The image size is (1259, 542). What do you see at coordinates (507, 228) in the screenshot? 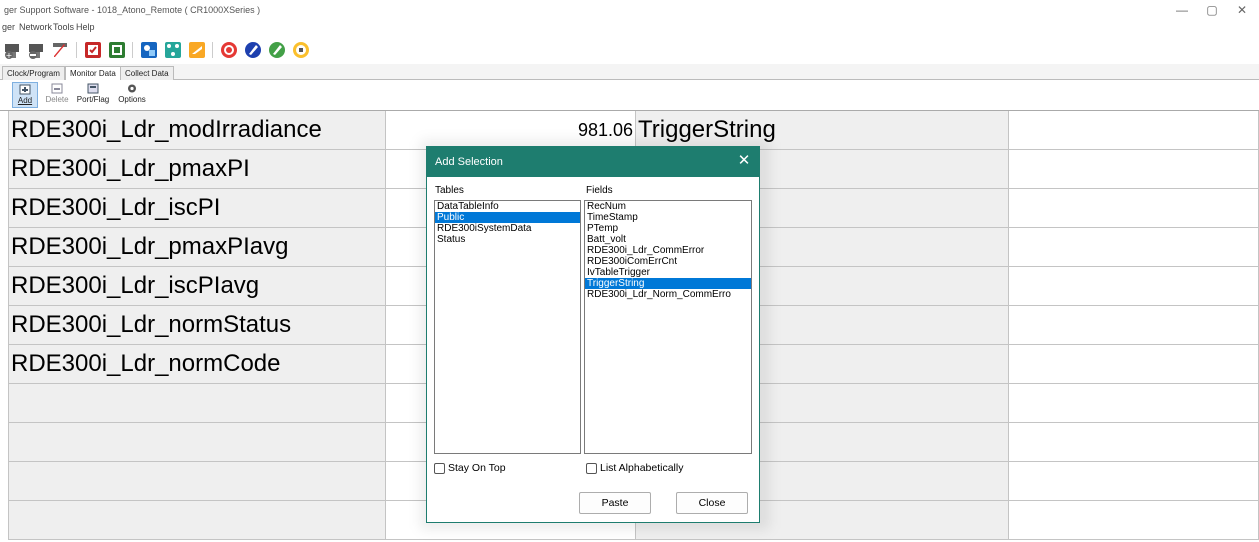
I see `table-list-item: RDE300iSystemData` at bounding box center [507, 228].